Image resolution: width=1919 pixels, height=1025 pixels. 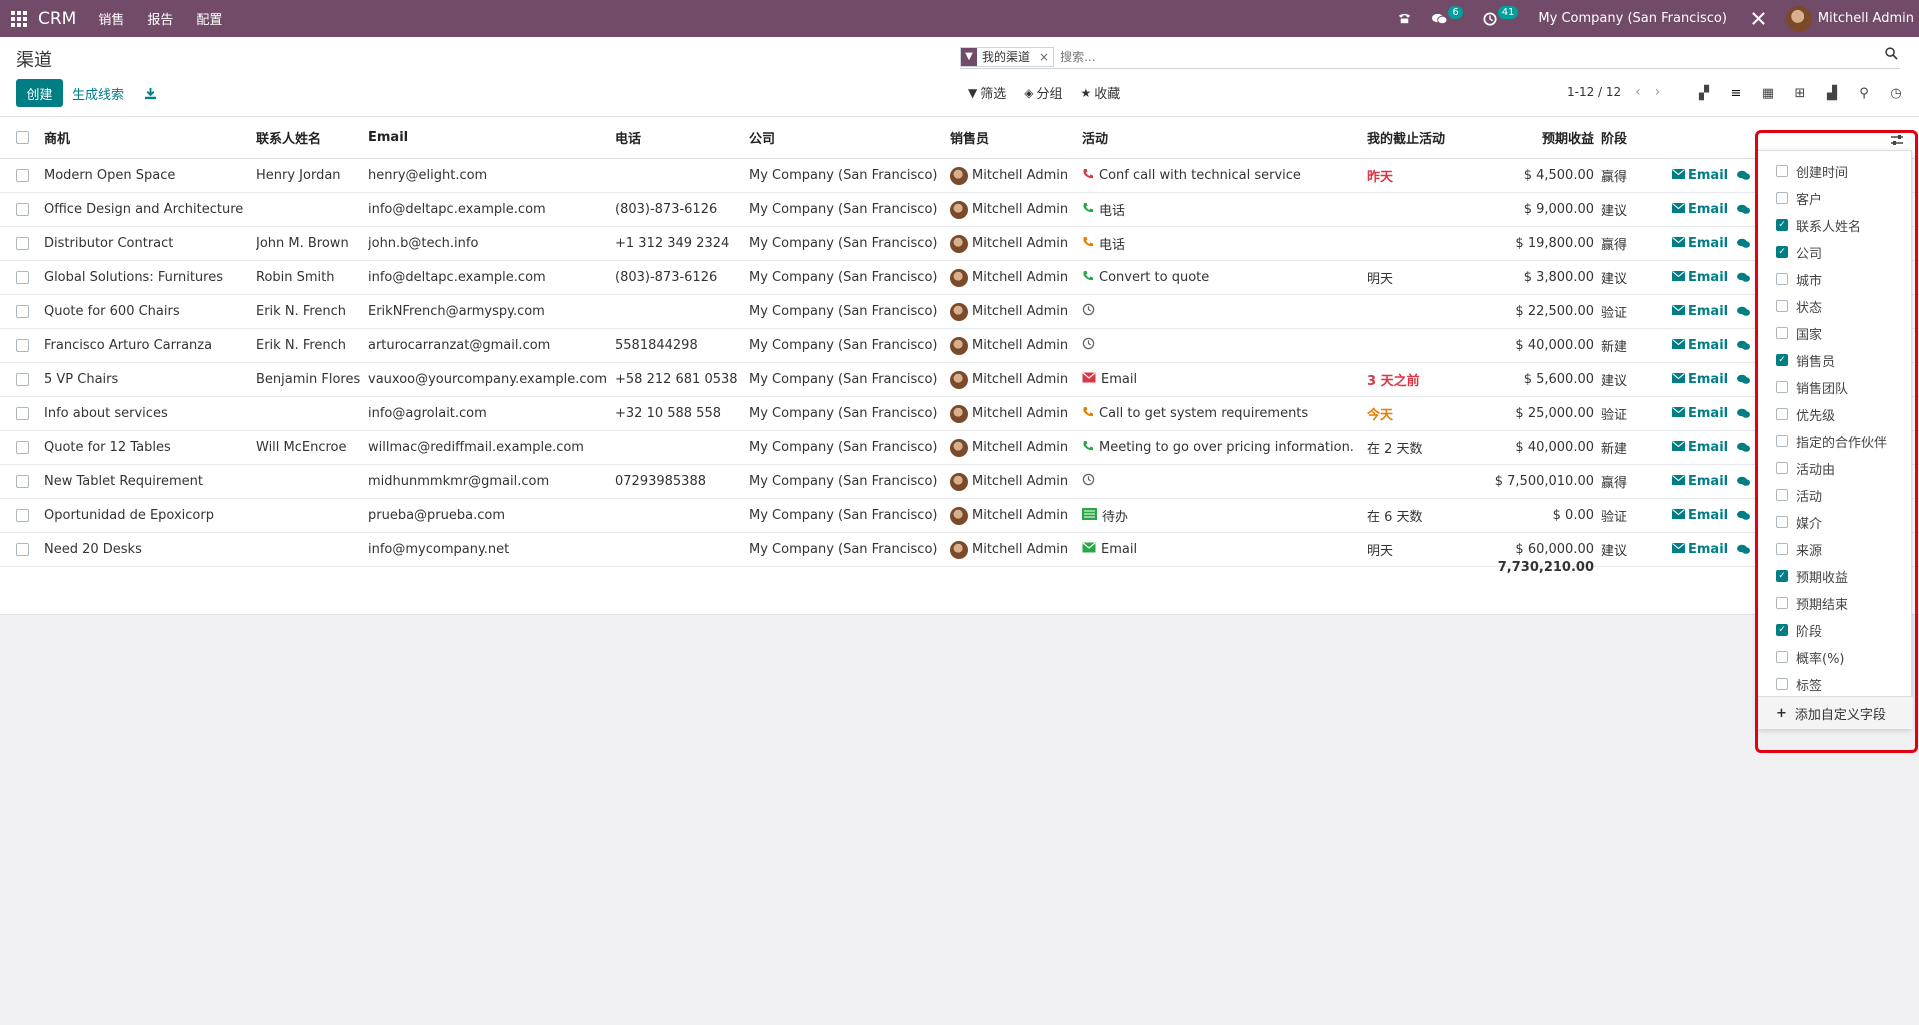 What do you see at coordinates (762, 137) in the screenshot?
I see `header-company: 公司` at bounding box center [762, 137].